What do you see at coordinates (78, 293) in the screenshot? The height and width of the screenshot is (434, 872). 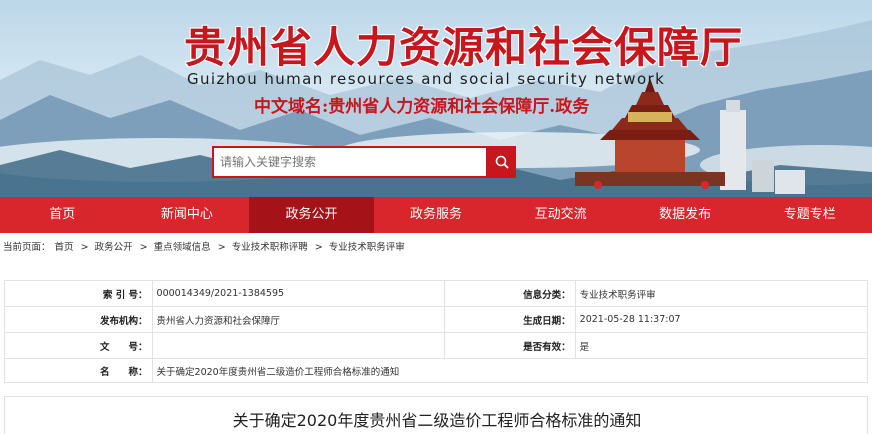 I see `index-label: 索 引 号：` at bounding box center [78, 293].